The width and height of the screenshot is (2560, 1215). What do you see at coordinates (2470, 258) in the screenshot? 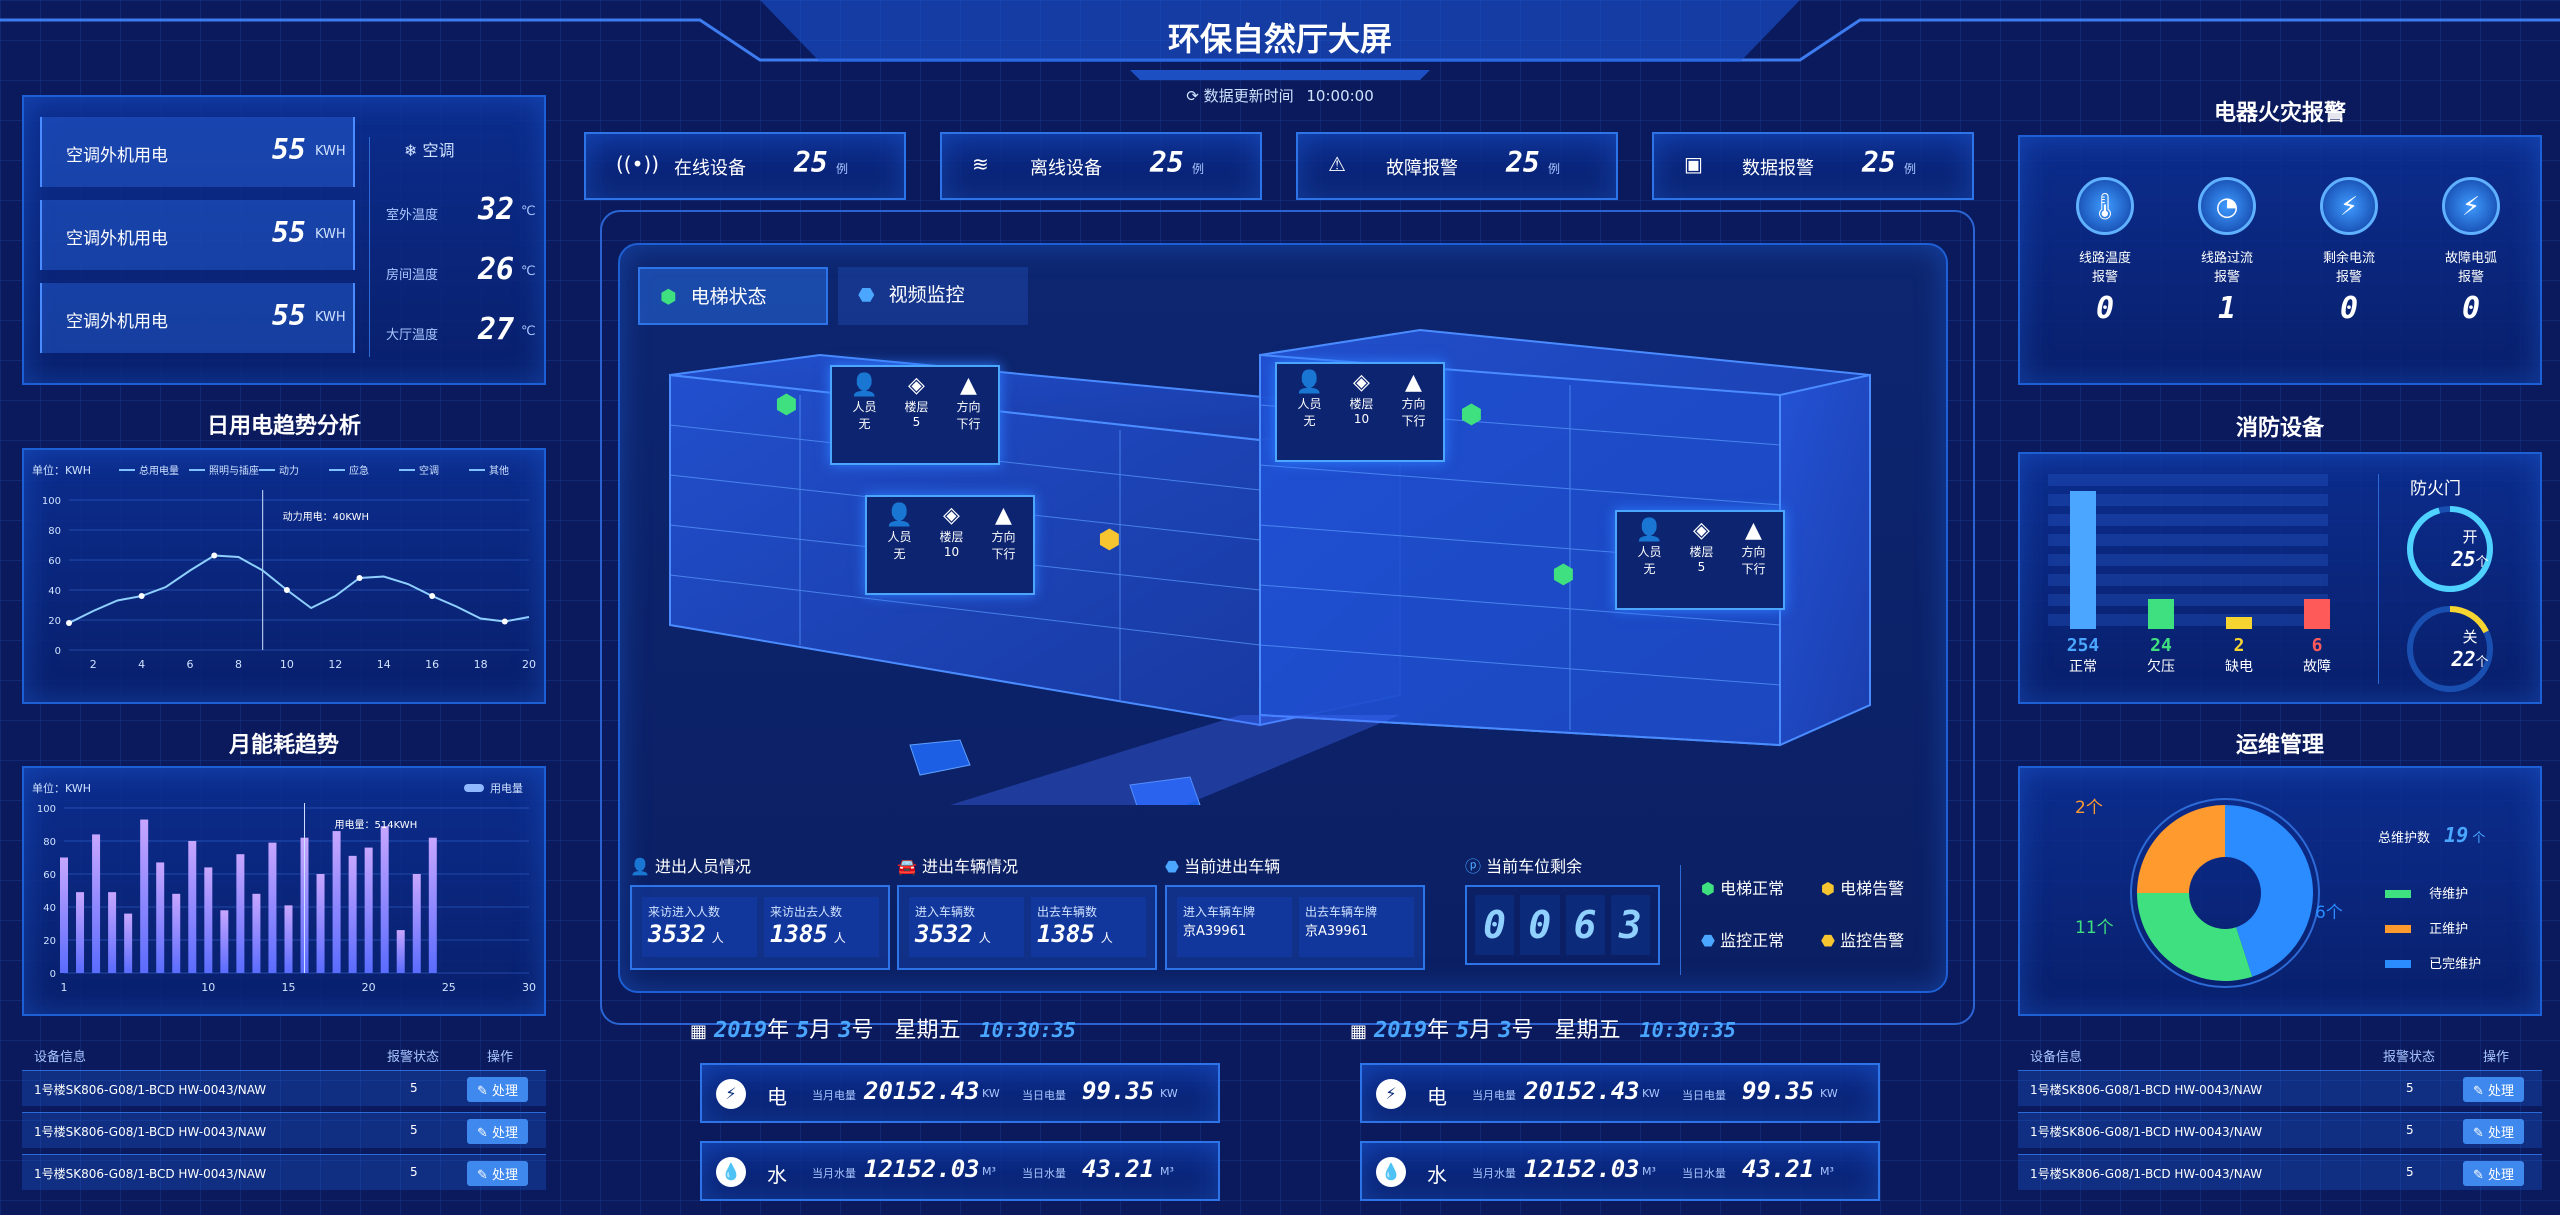
I see `fire-label1: 故障电弧` at bounding box center [2470, 258].